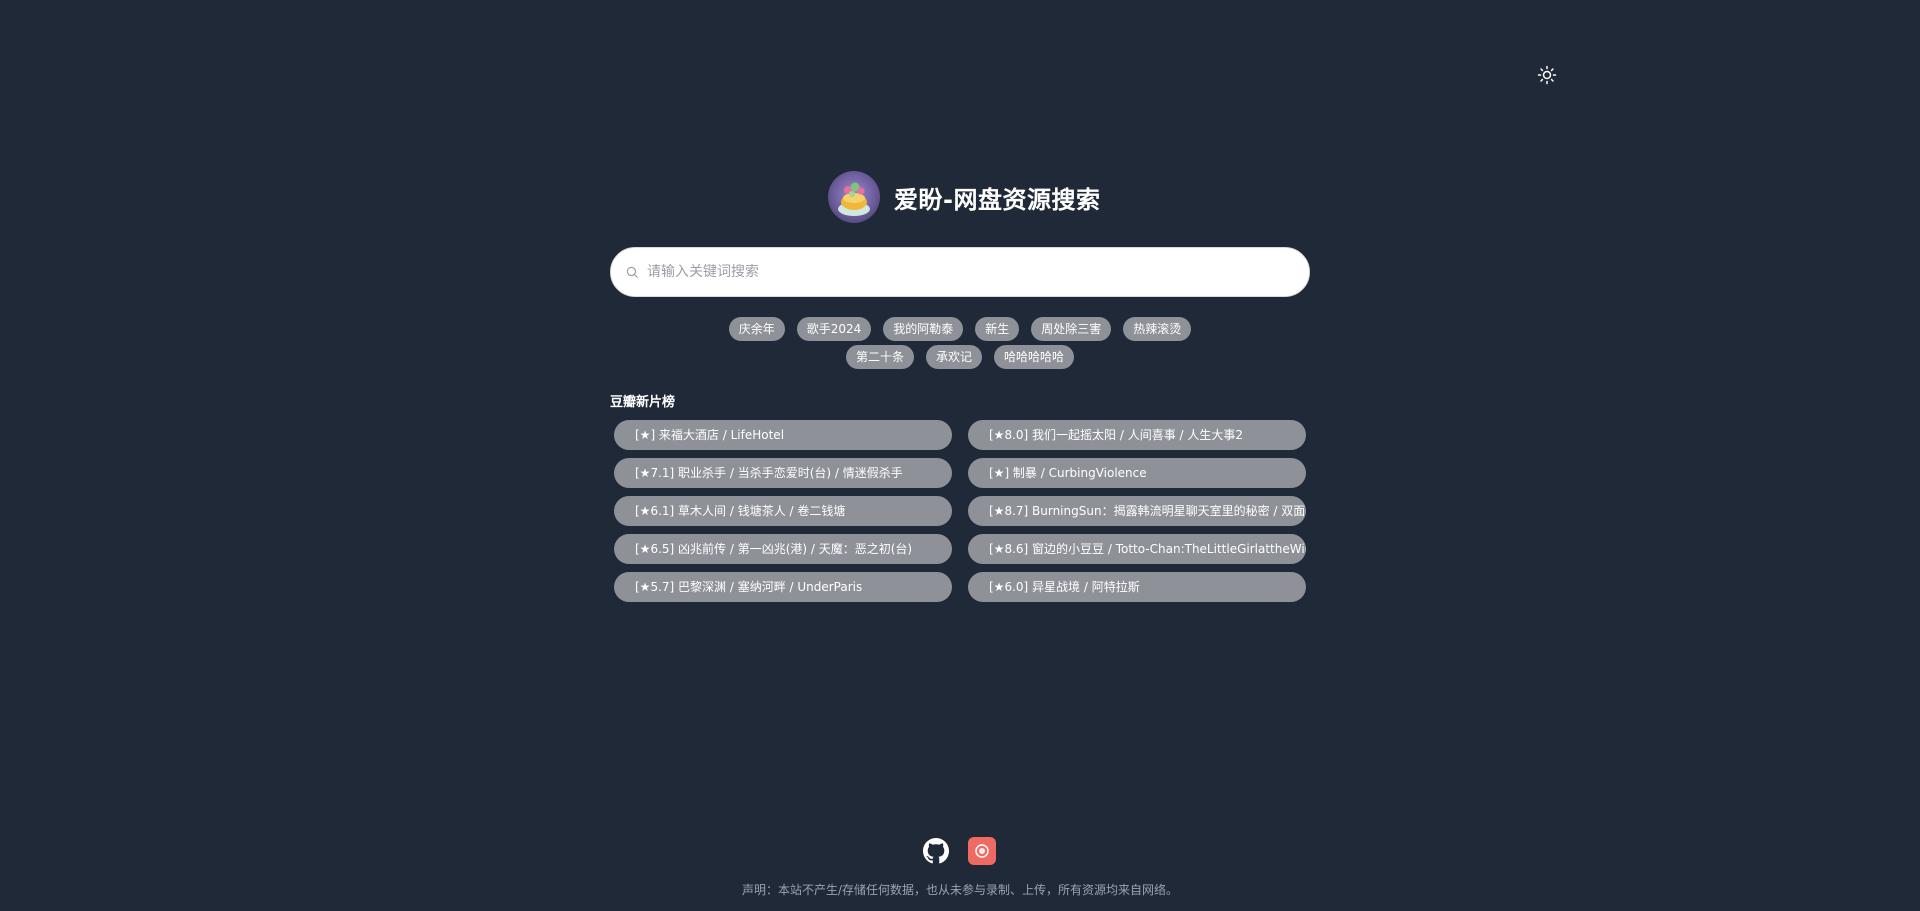 This screenshot has height=911, width=1920. I want to click on movie-item: [★8.0] 我们一起摇太阳 / 人间喜事 / 人生大事2, so click(1137, 435).